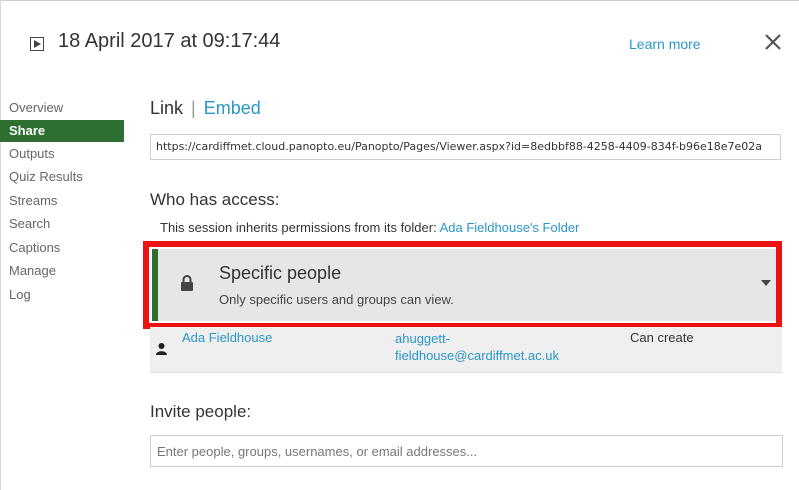  What do you see at coordinates (215, 199) in the screenshot?
I see `who-has-access-heading: Who has access:` at bounding box center [215, 199].